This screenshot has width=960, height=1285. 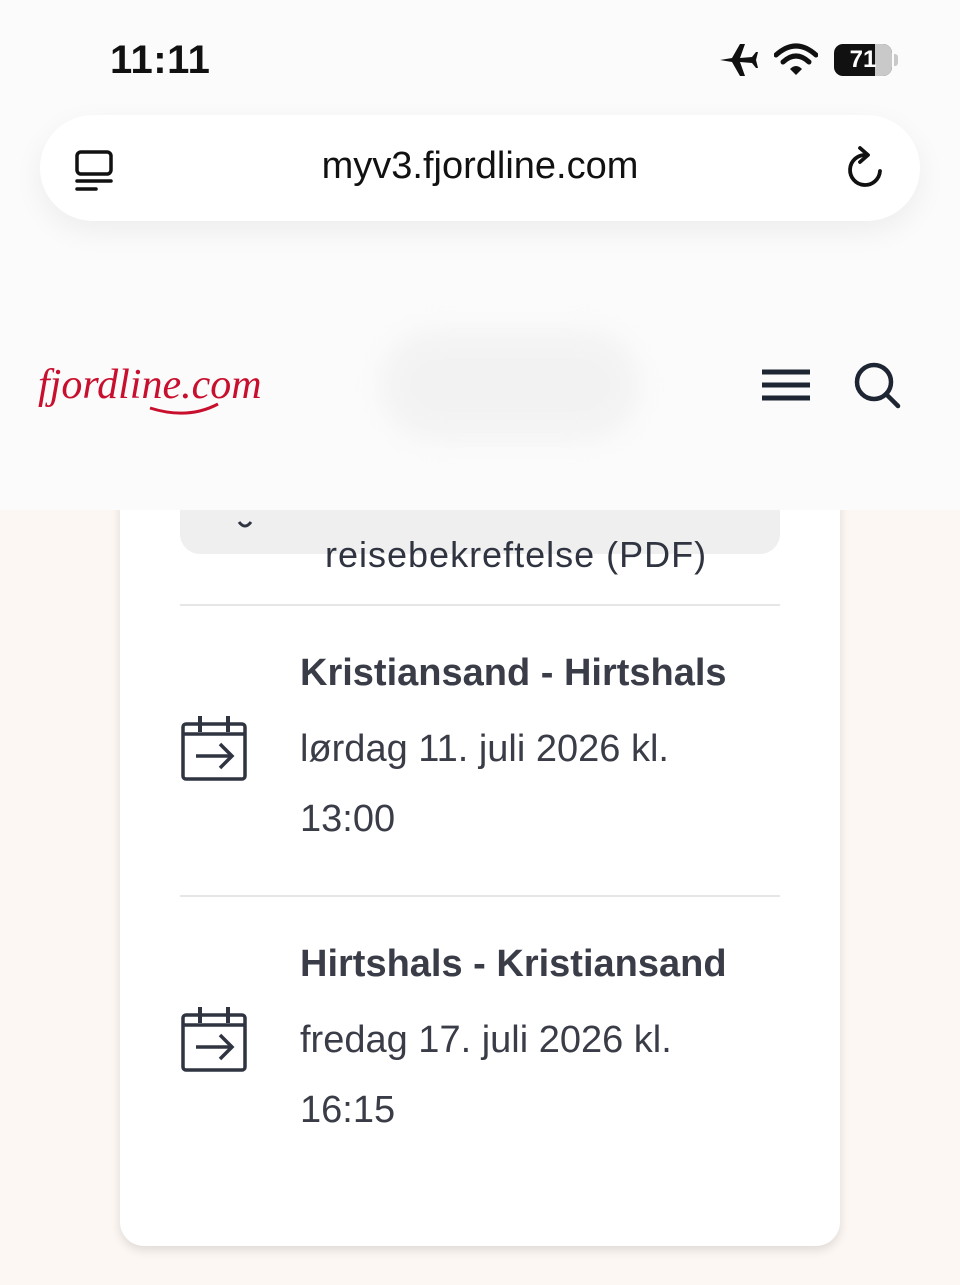 I want to click on address-bar: myv3.fjordline.com, so click(x=480, y=168).